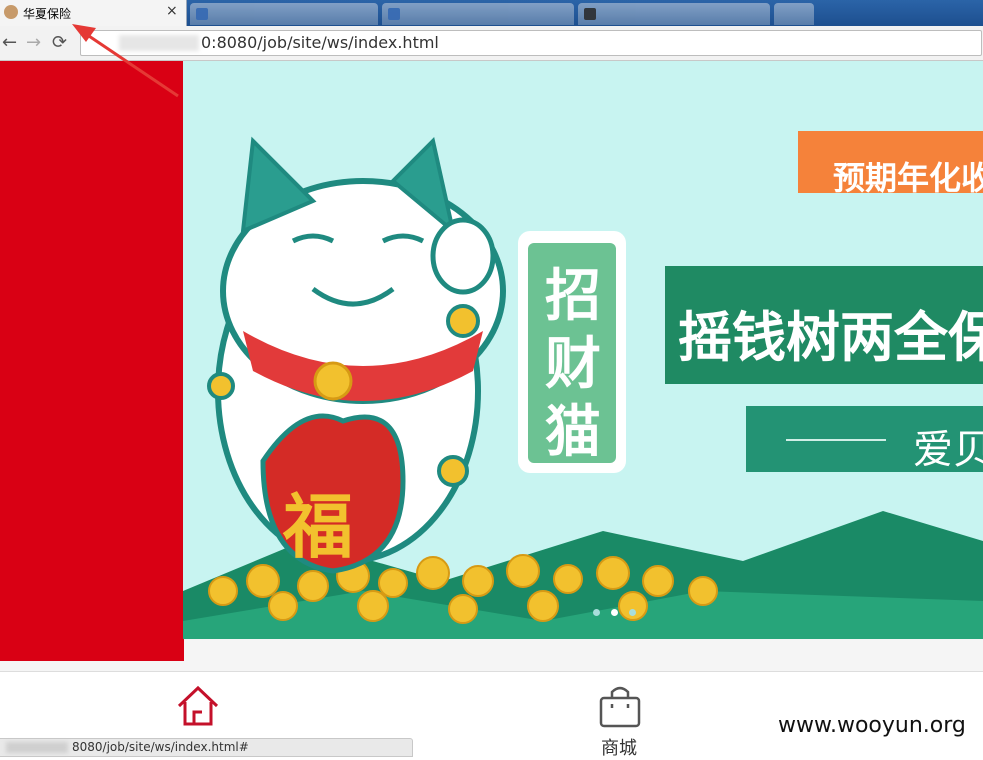 The image size is (983, 760). What do you see at coordinates (531, 43) in the screenshot?
I see `url-input: 0:8080/job/site/ws/index.html` at bounding box center [531, 43].